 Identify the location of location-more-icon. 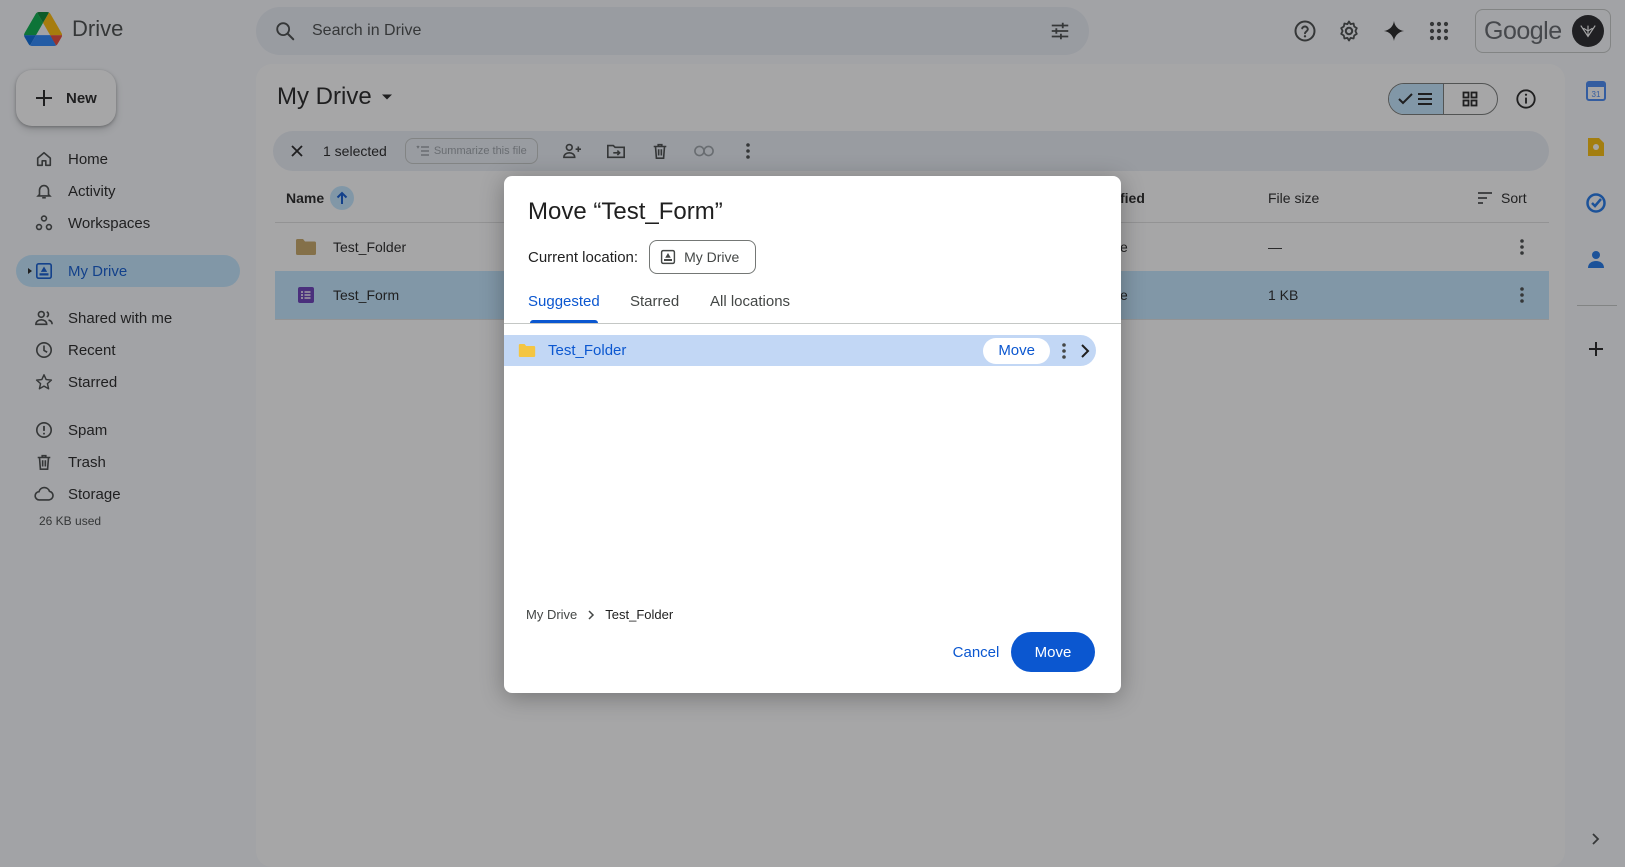
(1064, 350).